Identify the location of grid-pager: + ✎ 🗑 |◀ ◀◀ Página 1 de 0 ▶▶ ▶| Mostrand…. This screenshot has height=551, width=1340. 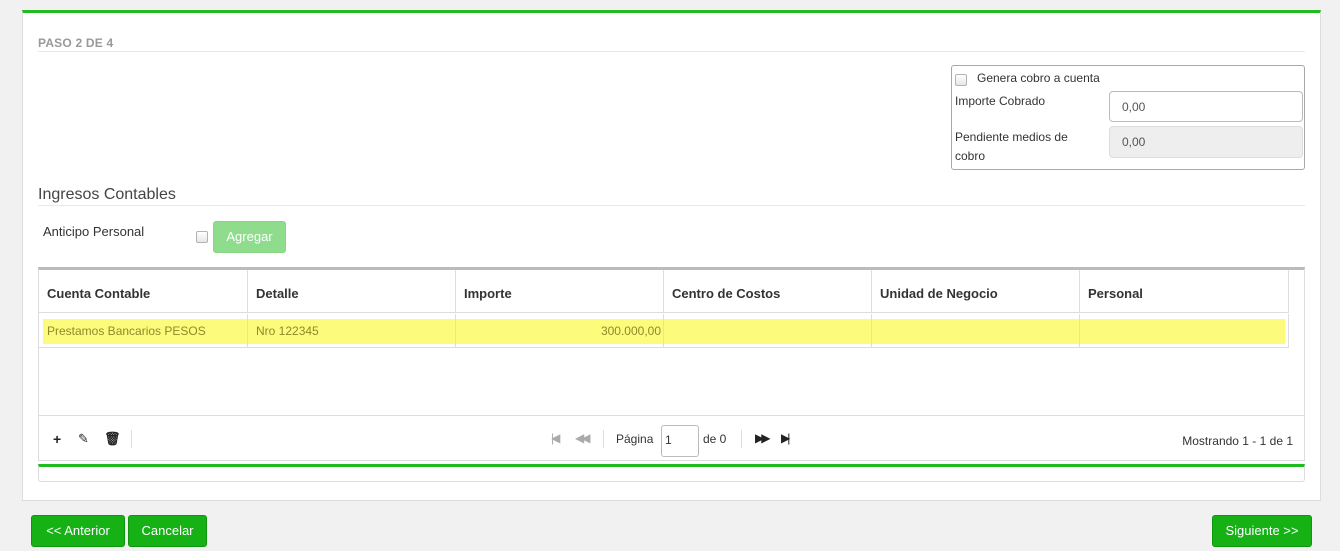
(671, 438).